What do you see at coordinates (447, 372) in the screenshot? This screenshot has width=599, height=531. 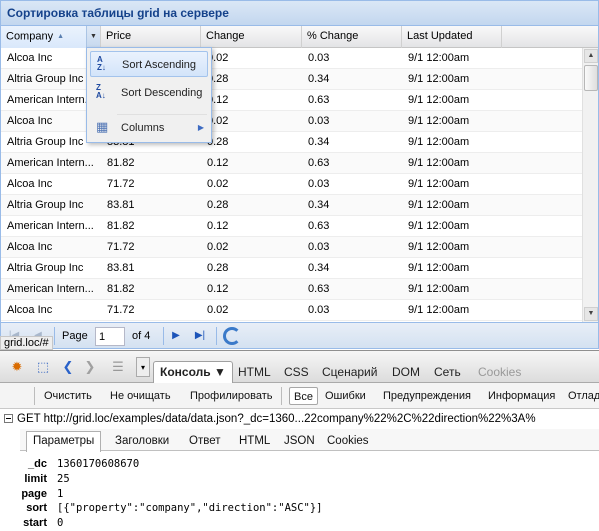 I see `tab-network: Сеть` at bounding box center [447, 372].